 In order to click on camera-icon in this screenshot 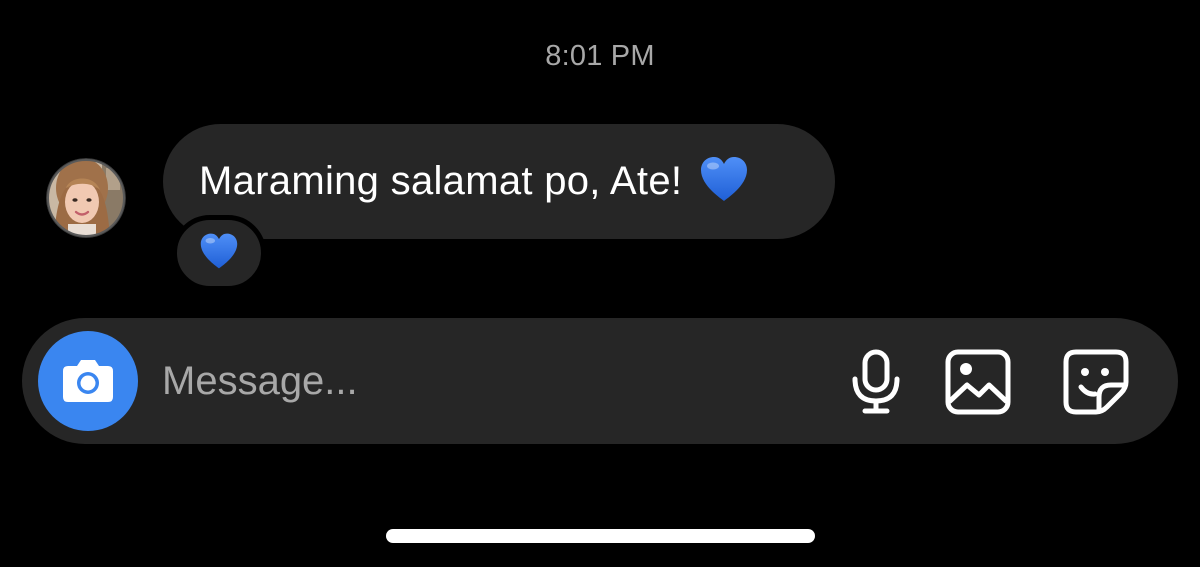, I will do `click(88, 381)`.